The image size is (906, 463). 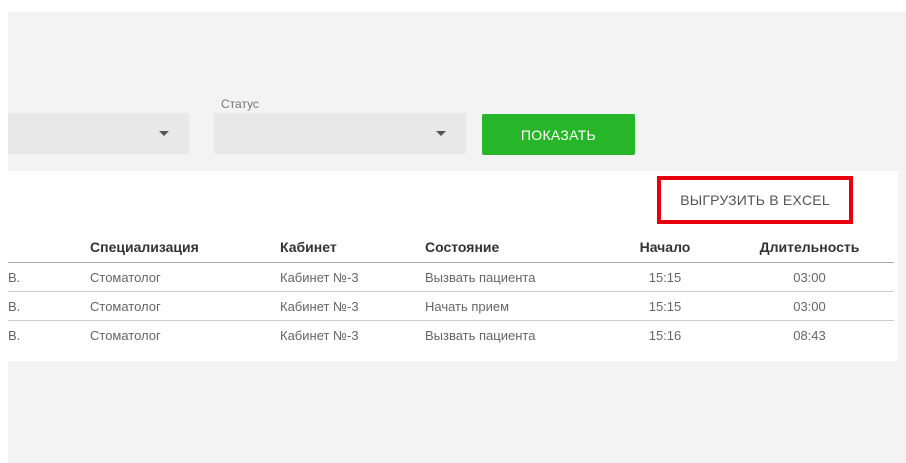 I want to click on column-header-state: Состояние, so click(x=515, y=247).